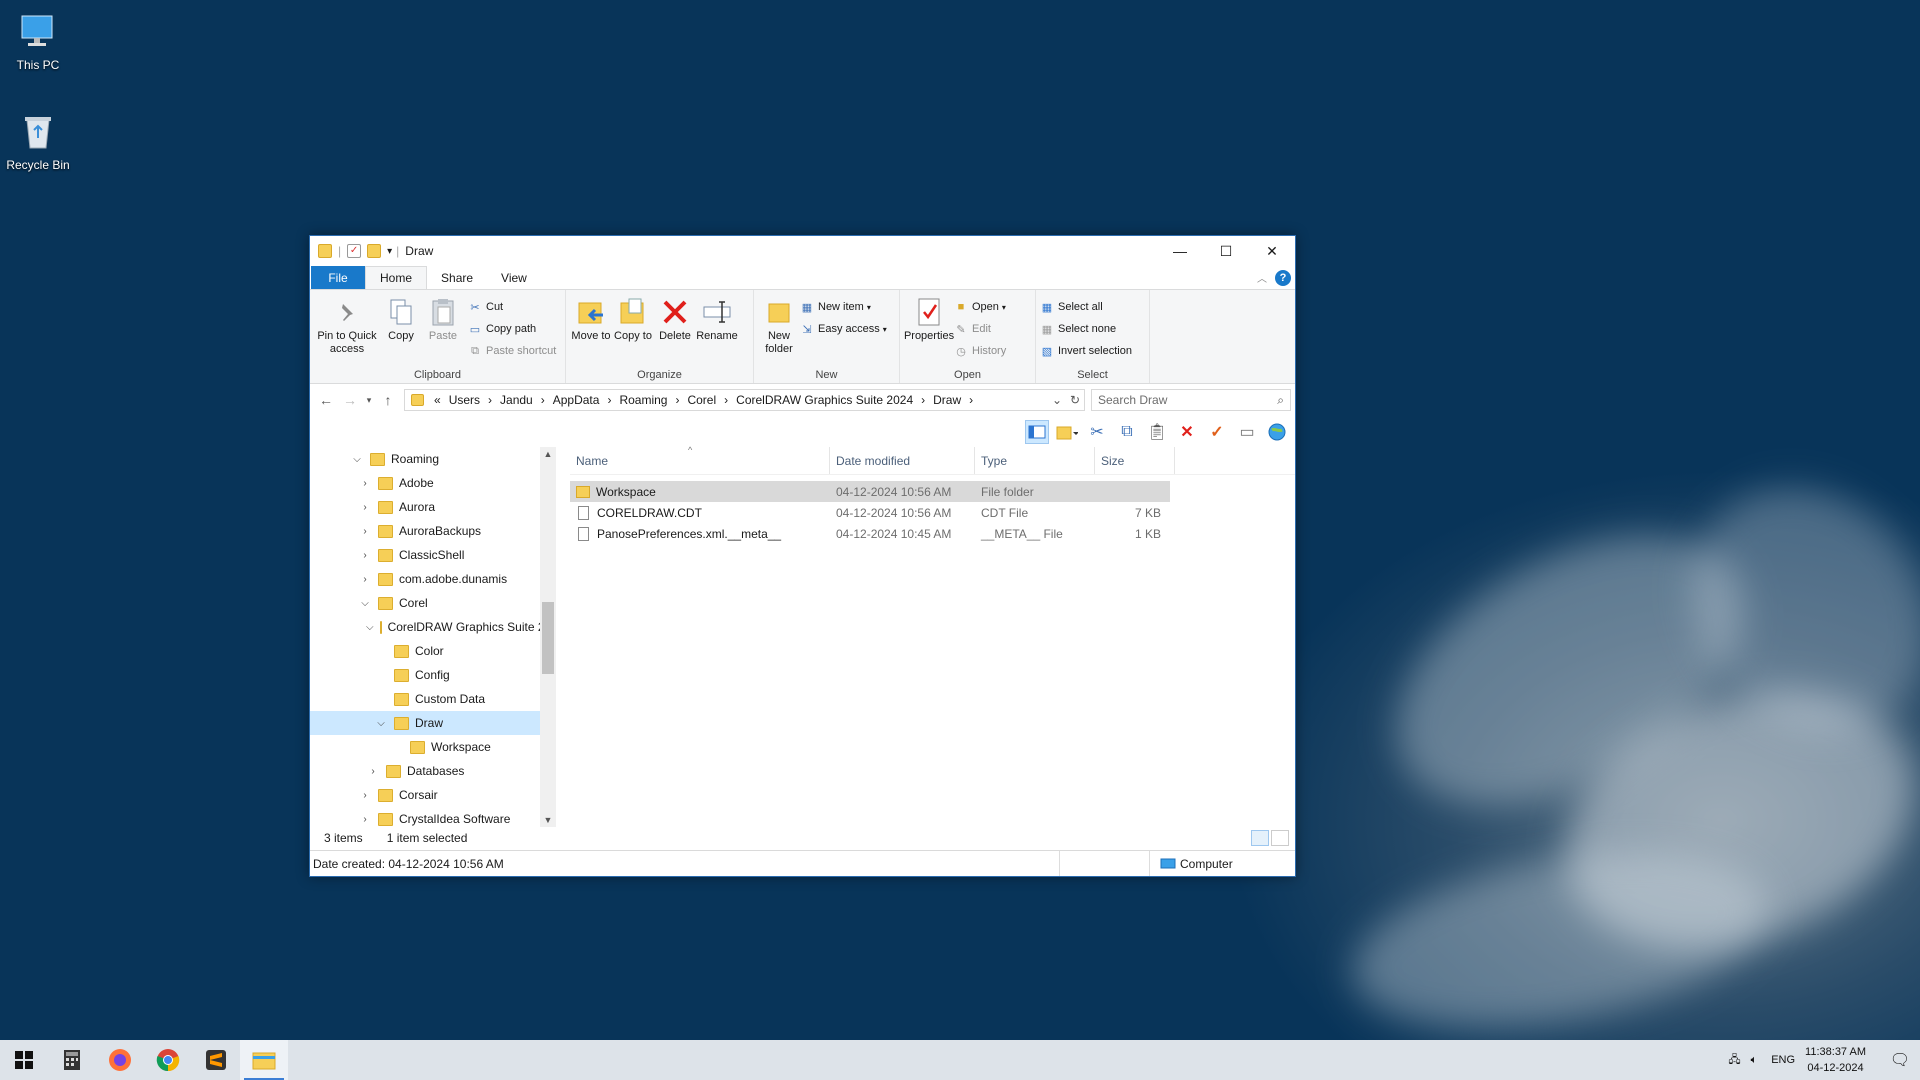  I want to click on tree-scrollbar: ▲ ▼, so click(548, 637).